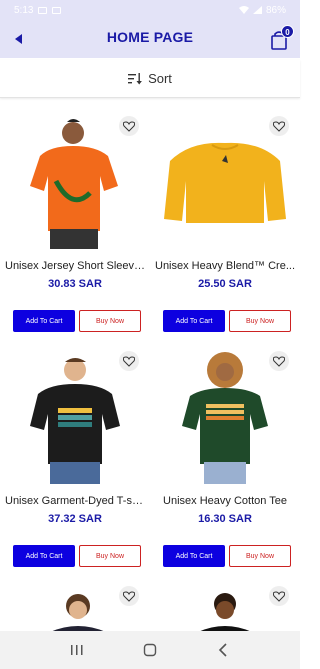 The height and width of the screenshot is (669, 320). What do you see at coordinates (74, 184) in the screenshot?
I see `orange-tshirt-man-image` at bounding box center [74, 184].